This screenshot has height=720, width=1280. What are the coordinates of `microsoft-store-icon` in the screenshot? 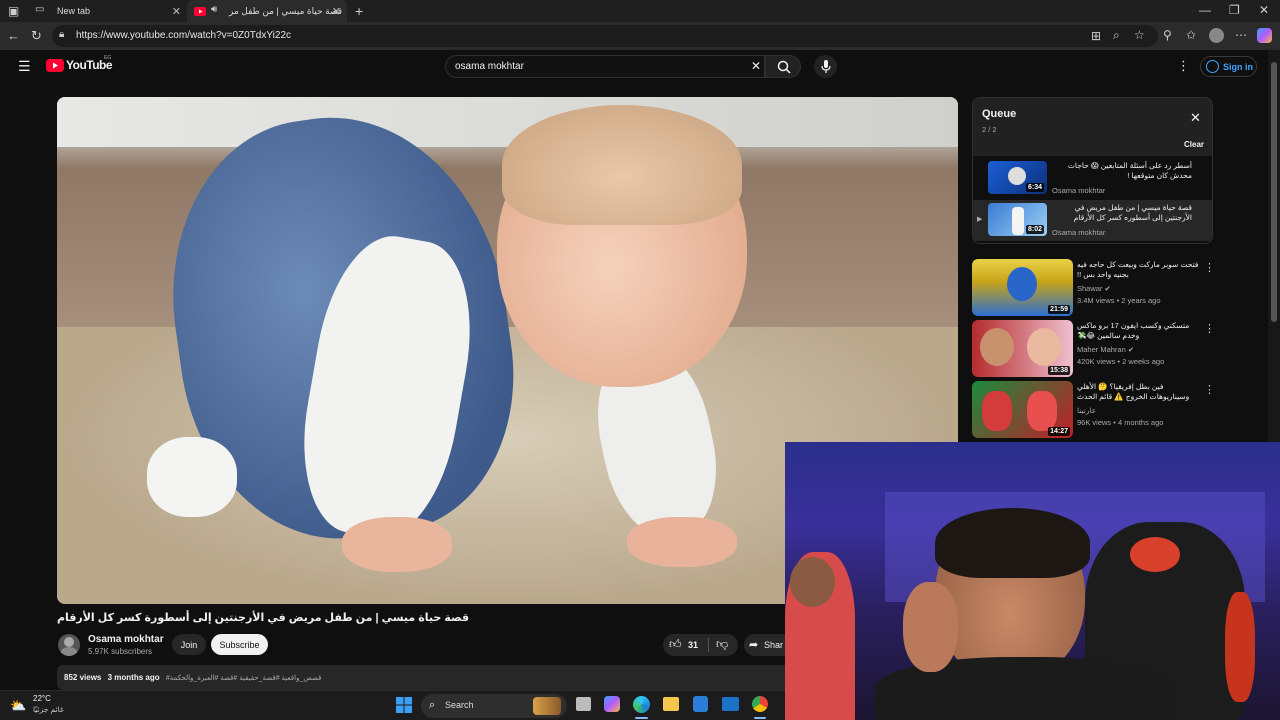 It's located at (700, 704).